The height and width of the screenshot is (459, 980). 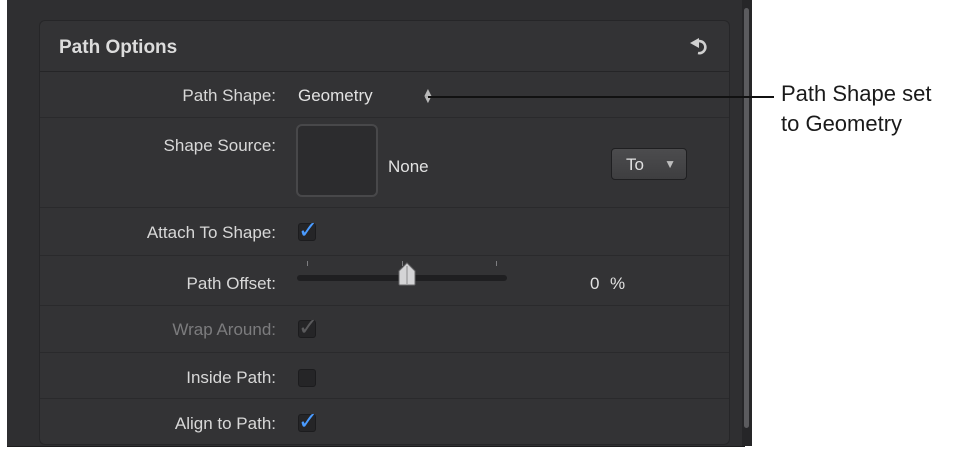 I want to click on callout-text: Path Shape set to Geometry, so click(x=856, y=109).